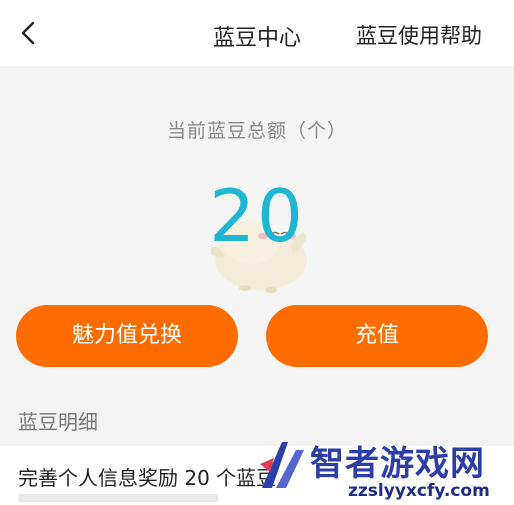 The image size is (514, 505). I want to click on header-bar: 蓝豆中心 蓝豆使用帮助, so click(257, 33).